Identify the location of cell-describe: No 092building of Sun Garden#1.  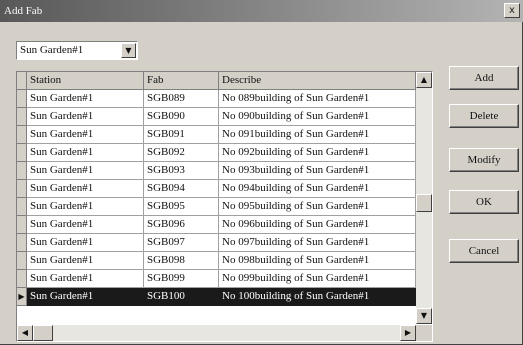
(317, 153).